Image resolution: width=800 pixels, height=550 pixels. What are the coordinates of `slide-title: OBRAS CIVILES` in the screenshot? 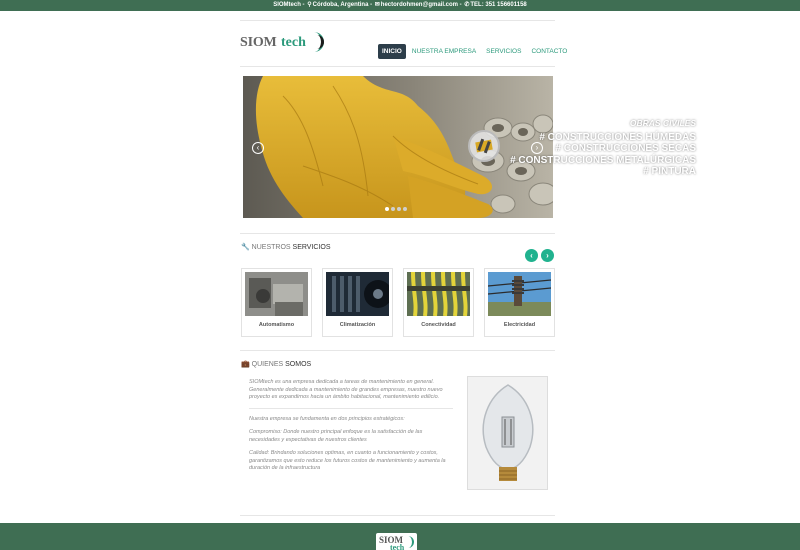 It's located at (662, 123).